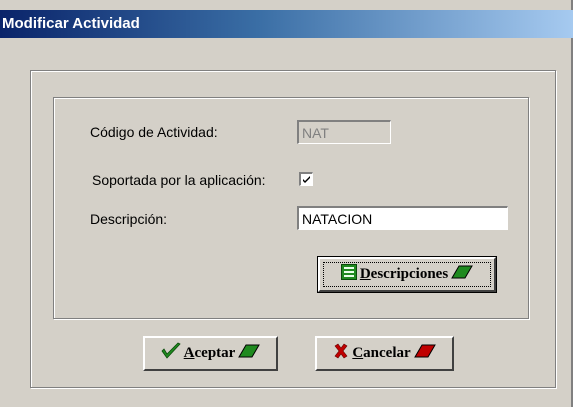 The image size is (575, 407). Describe the element at coordinates (286, 24) in the screenshot. I see `title-bar: Modificar Actividad` at that location.